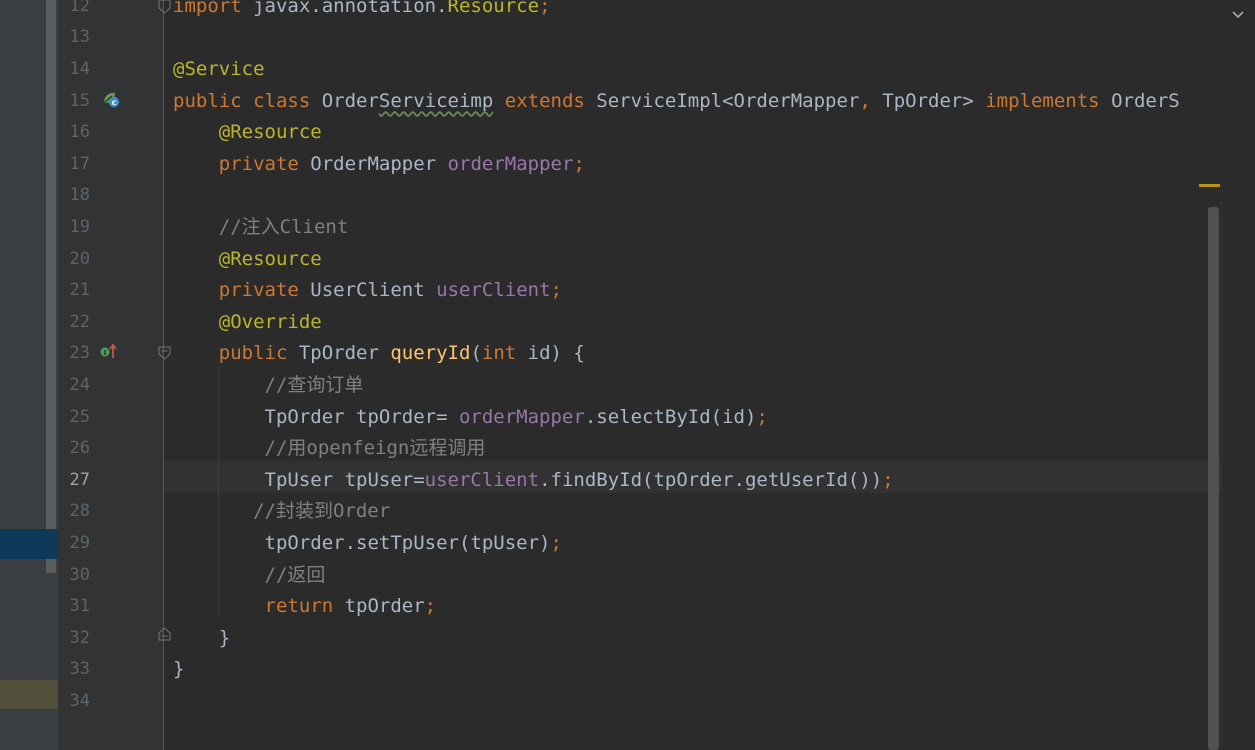 This screenshot has width=1255, height=750. What do you see at coordinates (29, 694) in the screenshot?
I see `project-tree-highlighted-row` at bounding box center [29, 694].